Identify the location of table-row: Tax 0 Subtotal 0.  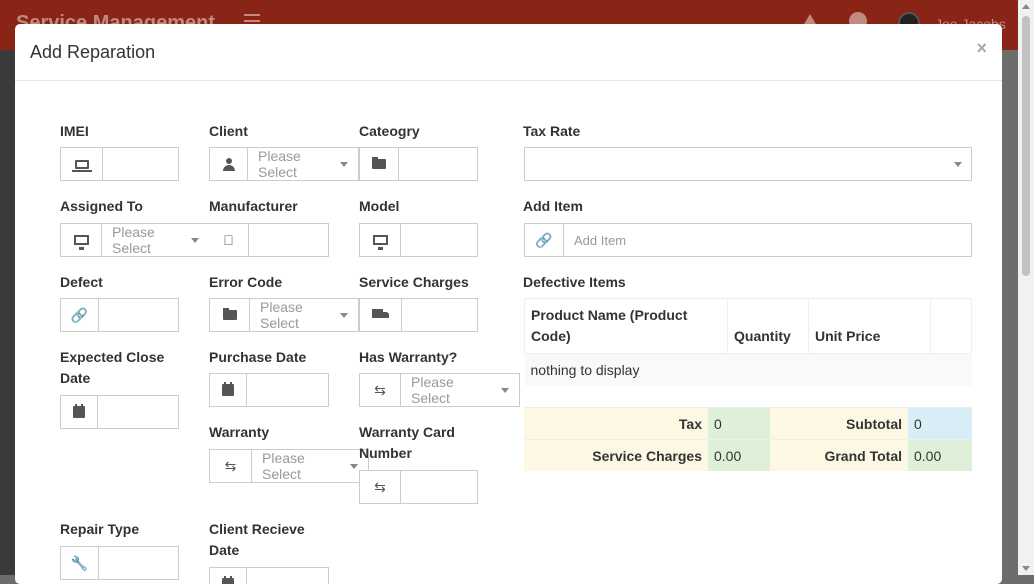
(748, 423).